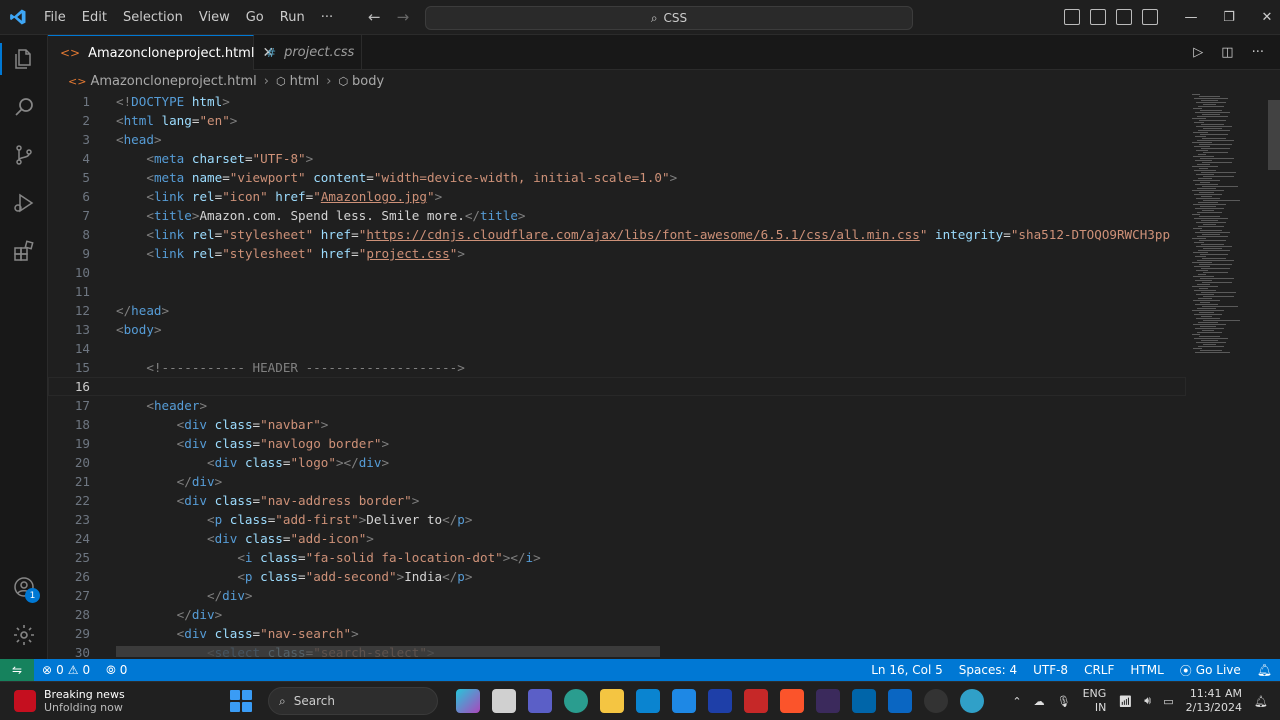 The height and width of the screenshot is (720, 1280). Describe the element at coordinates (617, 538) in the screenshot. I see `code-line: 24 <div class="add-icon">` at that location.